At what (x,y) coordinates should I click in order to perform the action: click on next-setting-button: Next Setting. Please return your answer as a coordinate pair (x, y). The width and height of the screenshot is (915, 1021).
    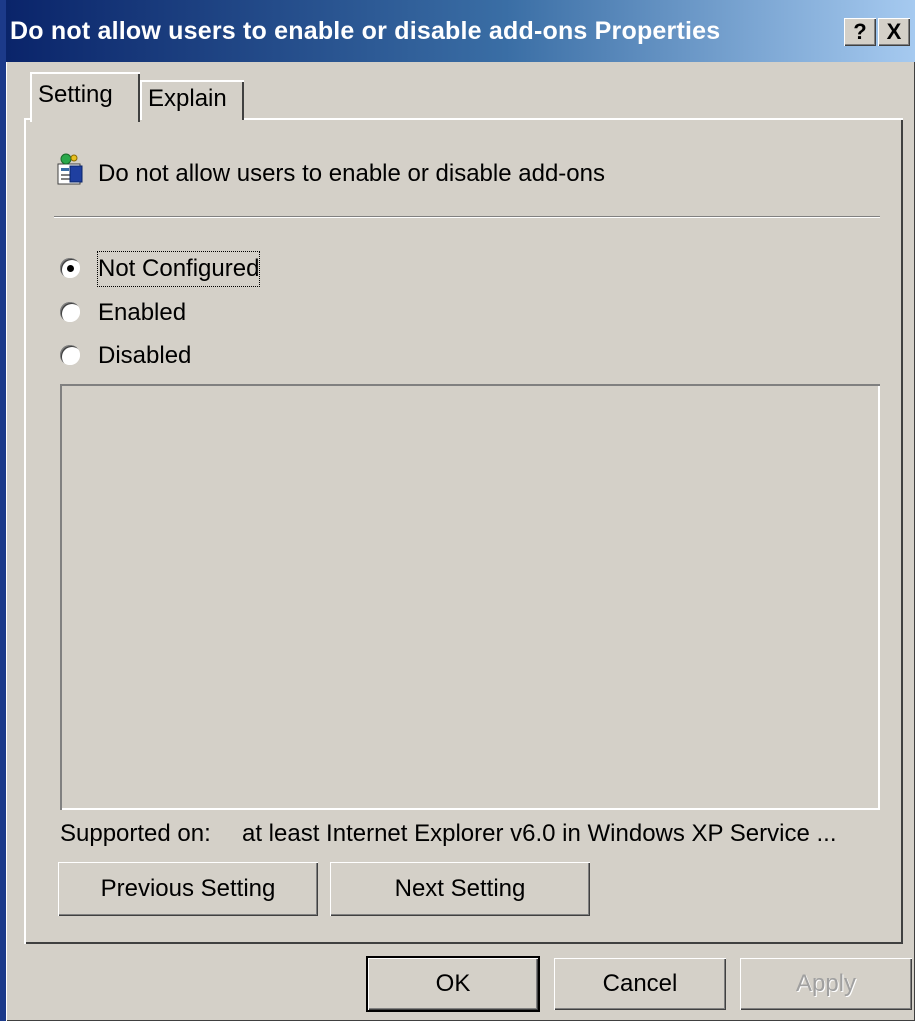
    Looking at the image, I should click on (460, 889).